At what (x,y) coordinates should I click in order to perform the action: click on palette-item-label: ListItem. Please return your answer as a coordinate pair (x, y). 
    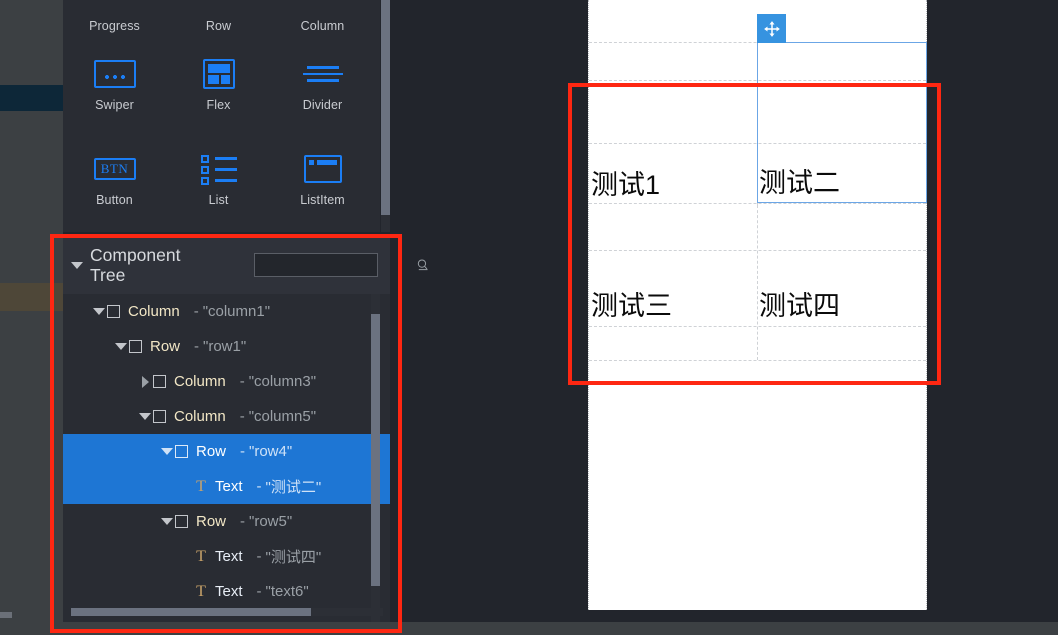
    Looking at the image, I should click on (322, 200).